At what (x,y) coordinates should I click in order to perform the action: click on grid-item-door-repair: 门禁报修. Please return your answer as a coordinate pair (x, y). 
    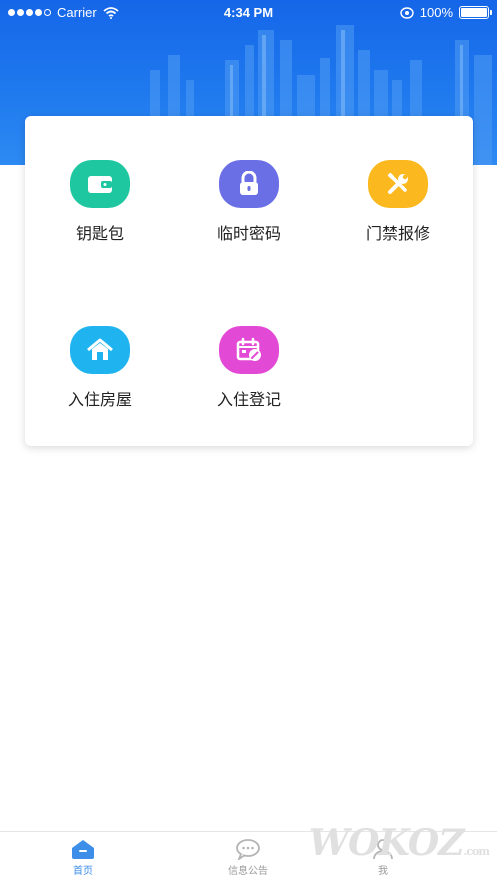
    Looking at the image, I should click on (398, 202).